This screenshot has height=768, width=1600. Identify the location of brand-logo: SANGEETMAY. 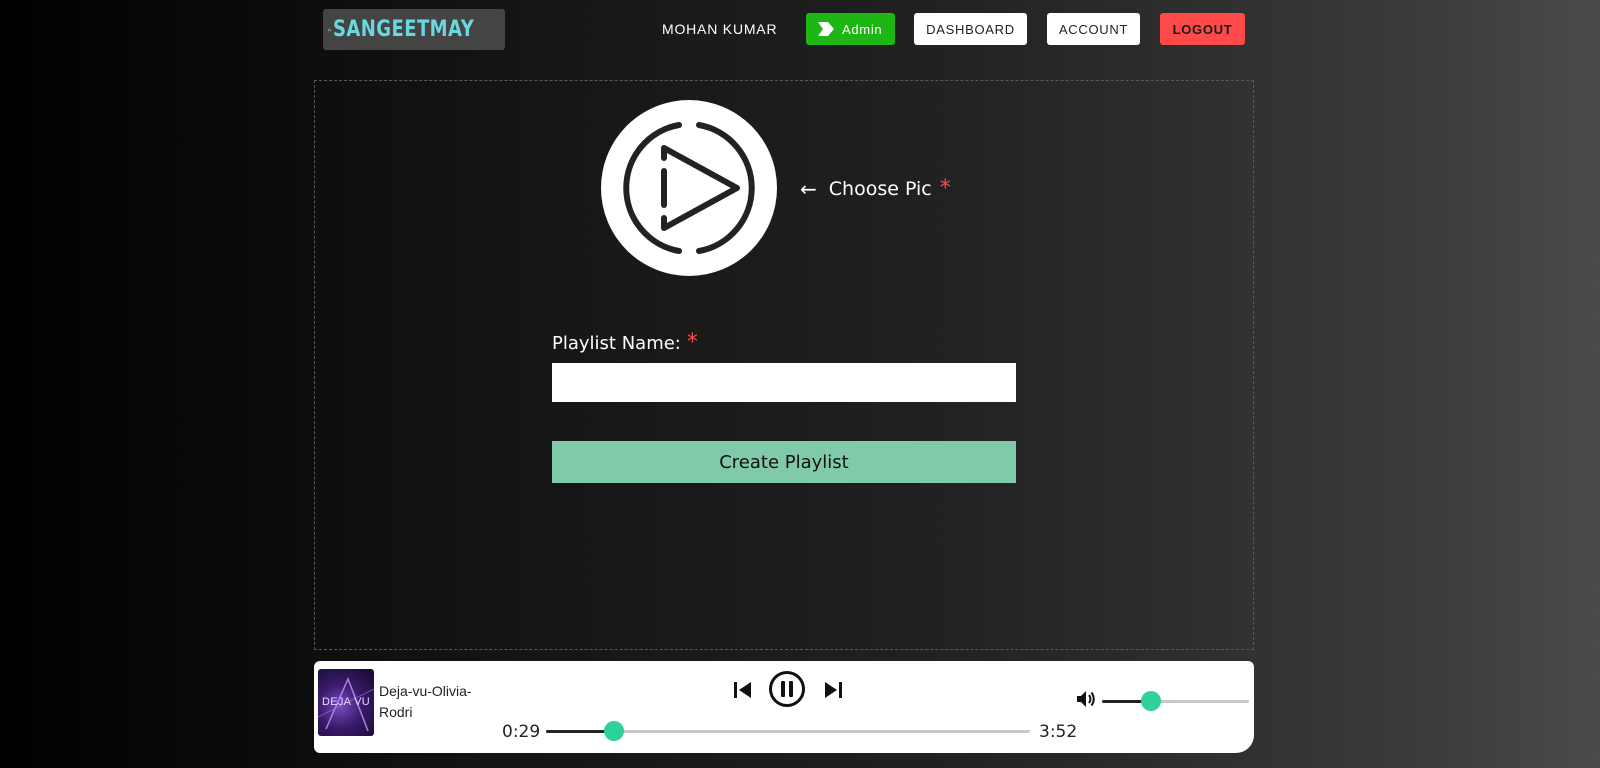
(414, 29).